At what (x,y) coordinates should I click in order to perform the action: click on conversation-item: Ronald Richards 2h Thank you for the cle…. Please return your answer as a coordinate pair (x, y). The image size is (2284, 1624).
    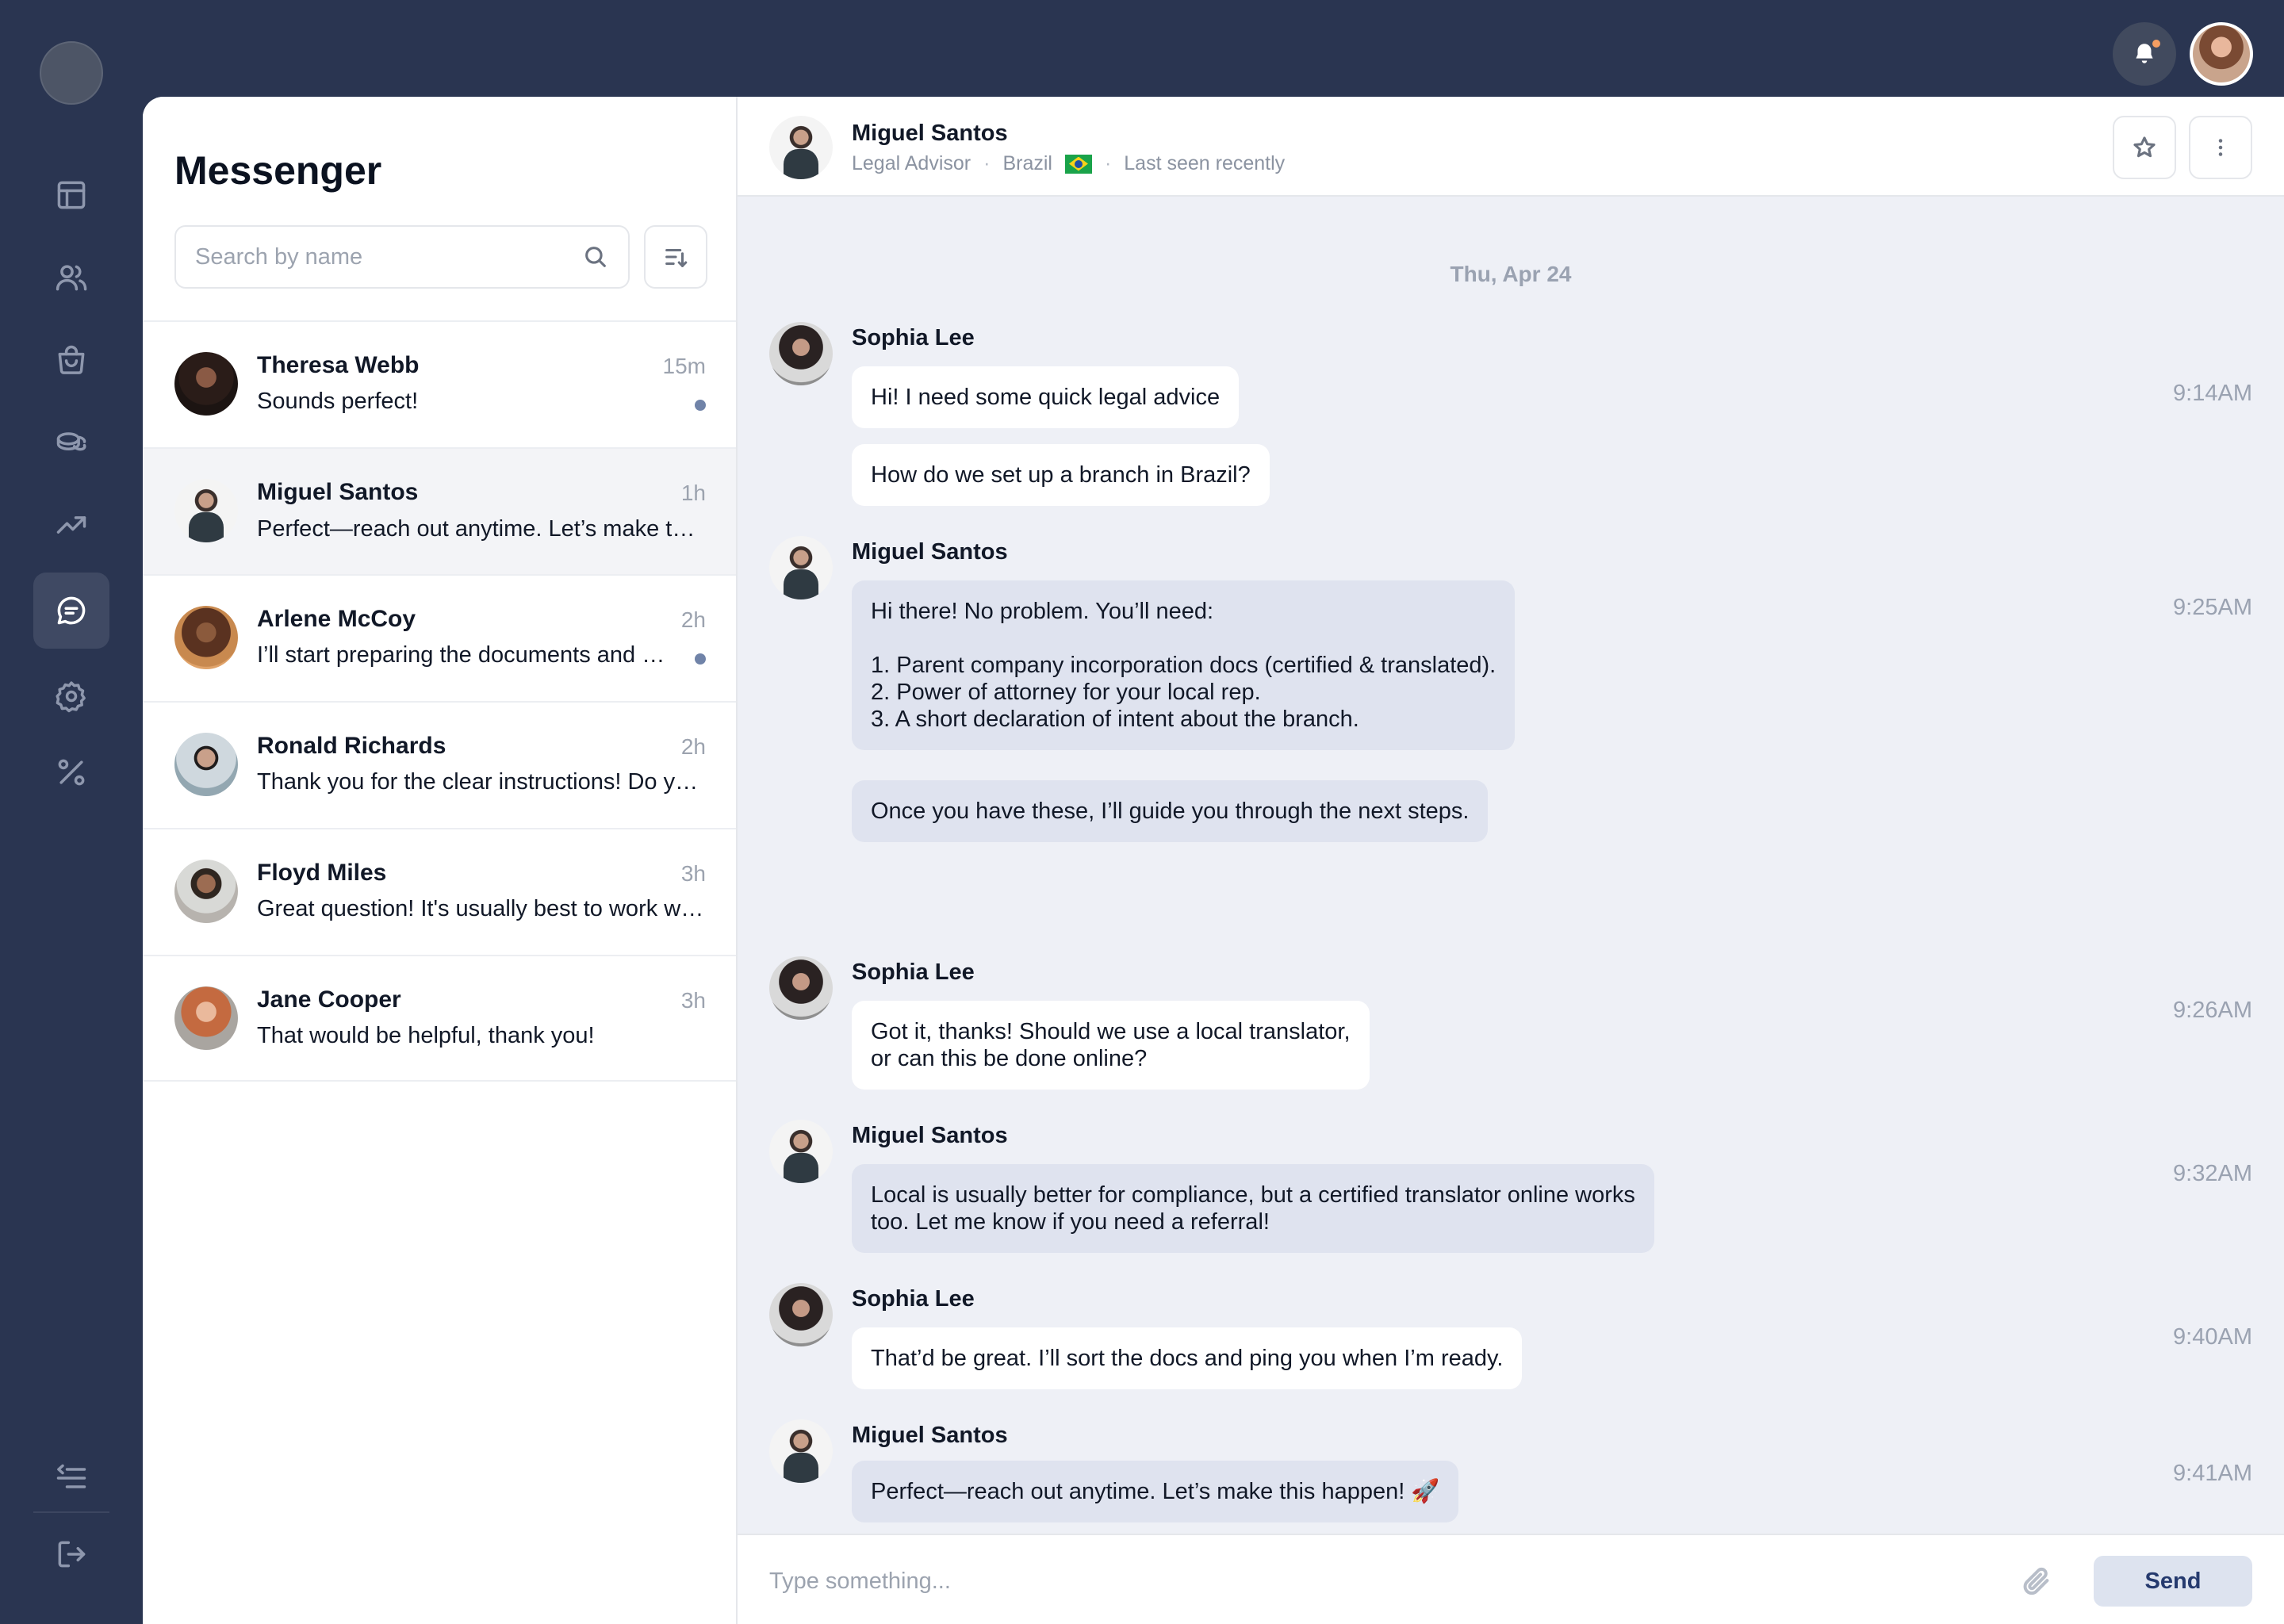
    Looking at the image, I should click on (439, 764).